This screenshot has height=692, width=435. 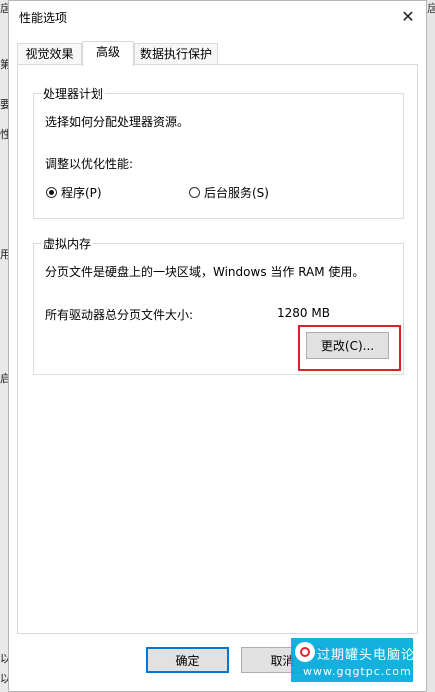 What do you see at coordinates (194, 192) in the screenshot?
I see `radio-unselected-icon` at bounding box center [194, 192].